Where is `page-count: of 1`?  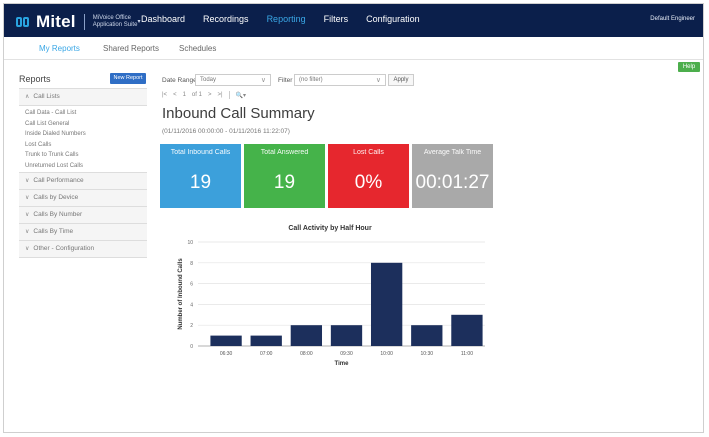 page-count: of 1 is located at coordinates (196, 95).